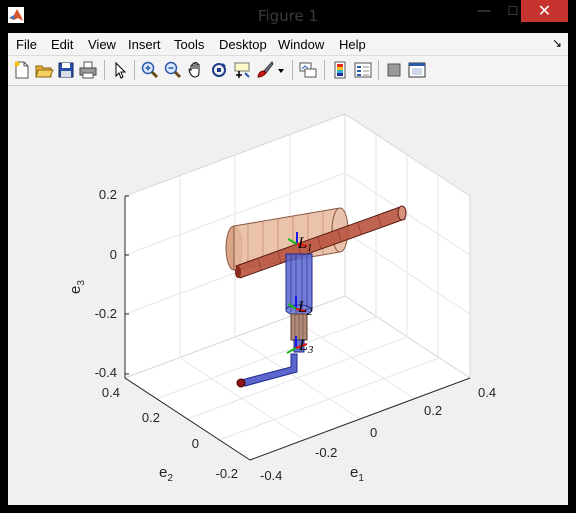 This screenshot has width=576, height=513. I want to click on end-effector, so click(241, 383).